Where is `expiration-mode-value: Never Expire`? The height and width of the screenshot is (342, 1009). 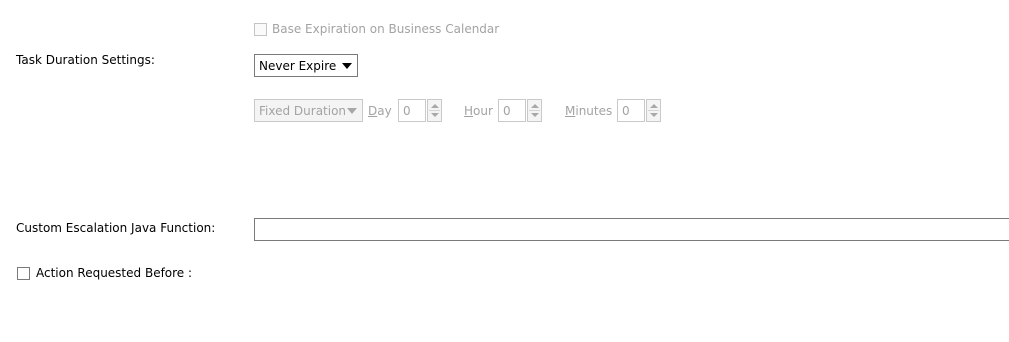 expiration-mode-value: Never Expire is located at coordinates (298, 66).